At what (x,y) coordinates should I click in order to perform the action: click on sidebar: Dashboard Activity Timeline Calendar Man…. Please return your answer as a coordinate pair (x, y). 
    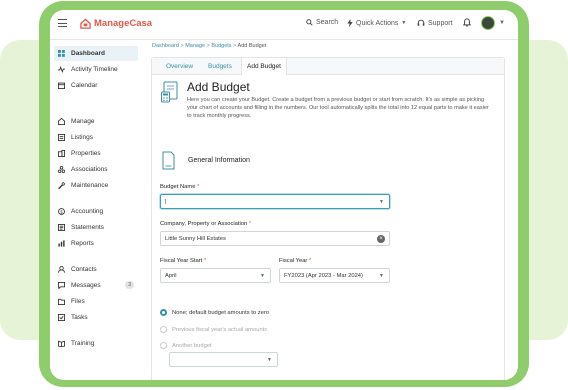
    Looking at the image, I should click on (96, 210).